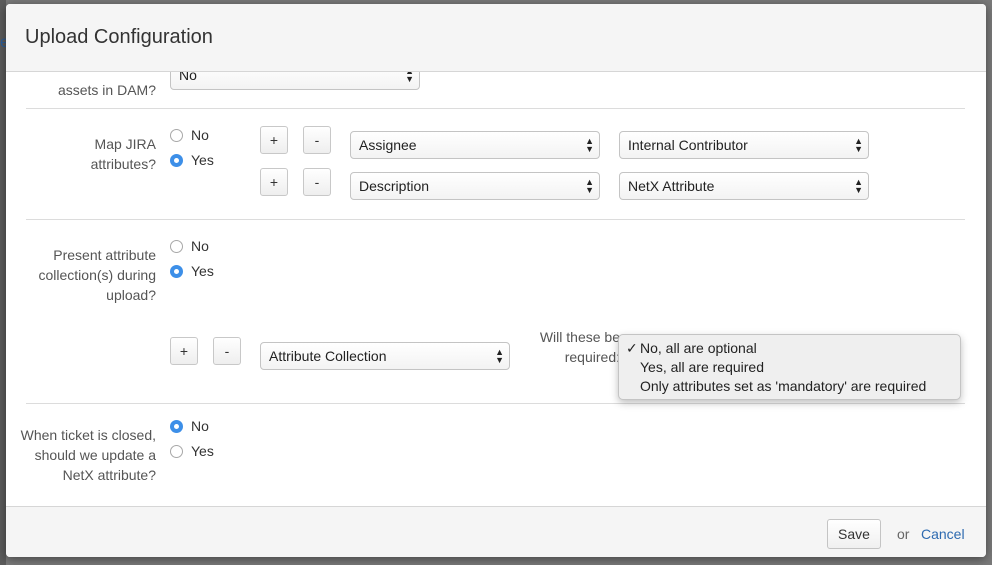  Describe the element at coordinates (854, 534) in the screenshot. I see `save-button: Save` at that location.